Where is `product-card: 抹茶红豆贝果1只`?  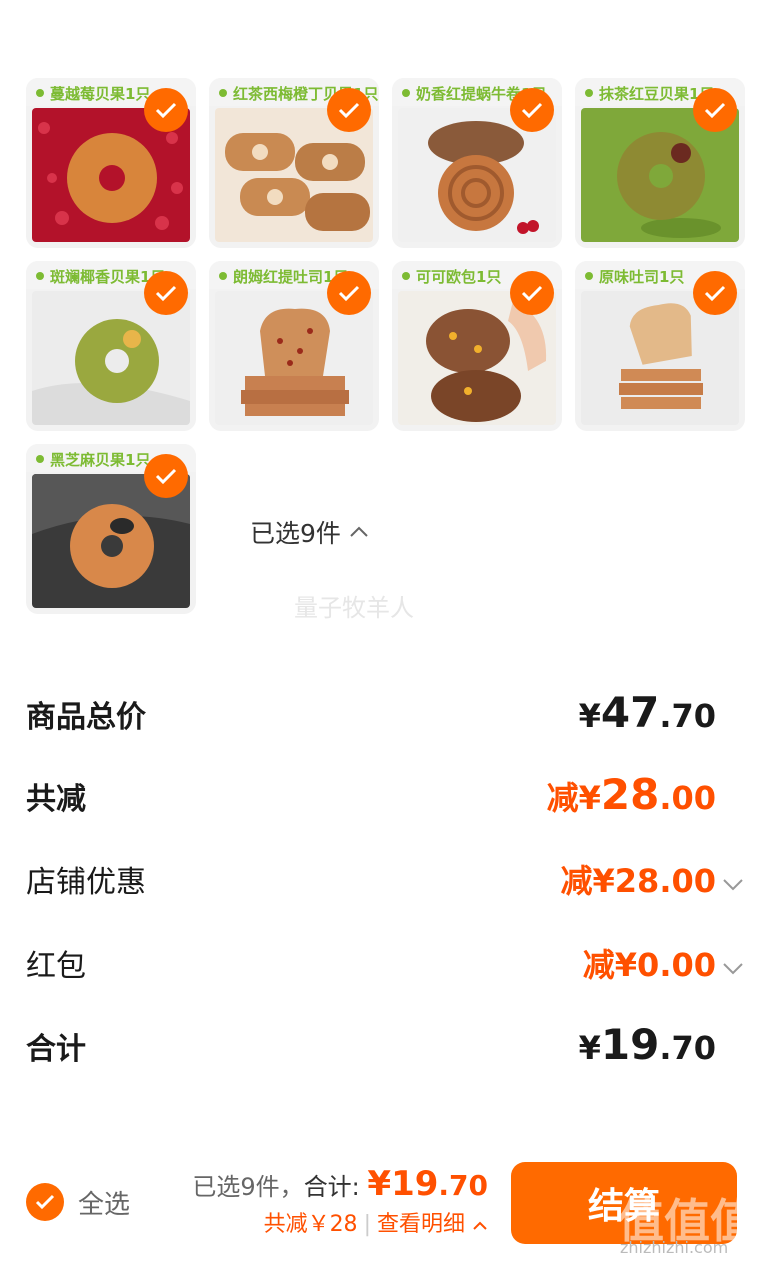 product-card: 抹茶红豆贝果1只 is located at coordinates (660, 163).